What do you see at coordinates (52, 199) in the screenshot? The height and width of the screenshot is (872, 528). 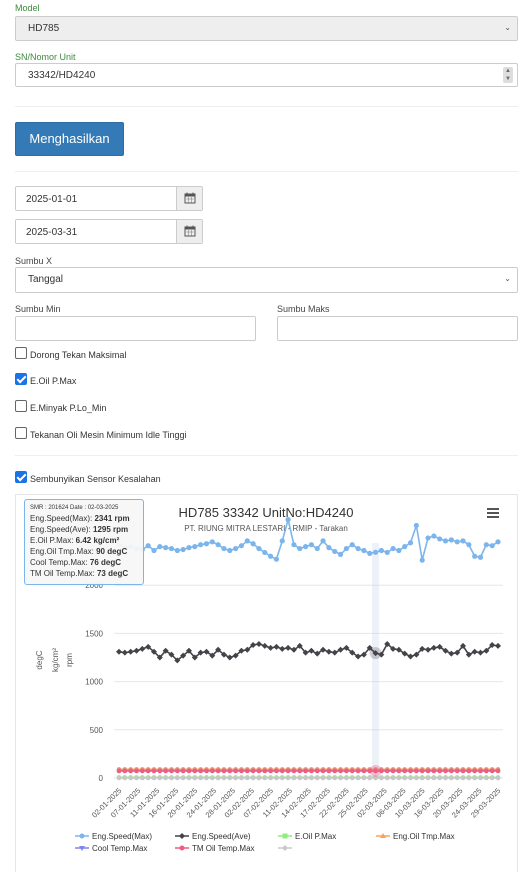 I see `start-date-value: 2025-01-01` at bounding box center [52, 199].